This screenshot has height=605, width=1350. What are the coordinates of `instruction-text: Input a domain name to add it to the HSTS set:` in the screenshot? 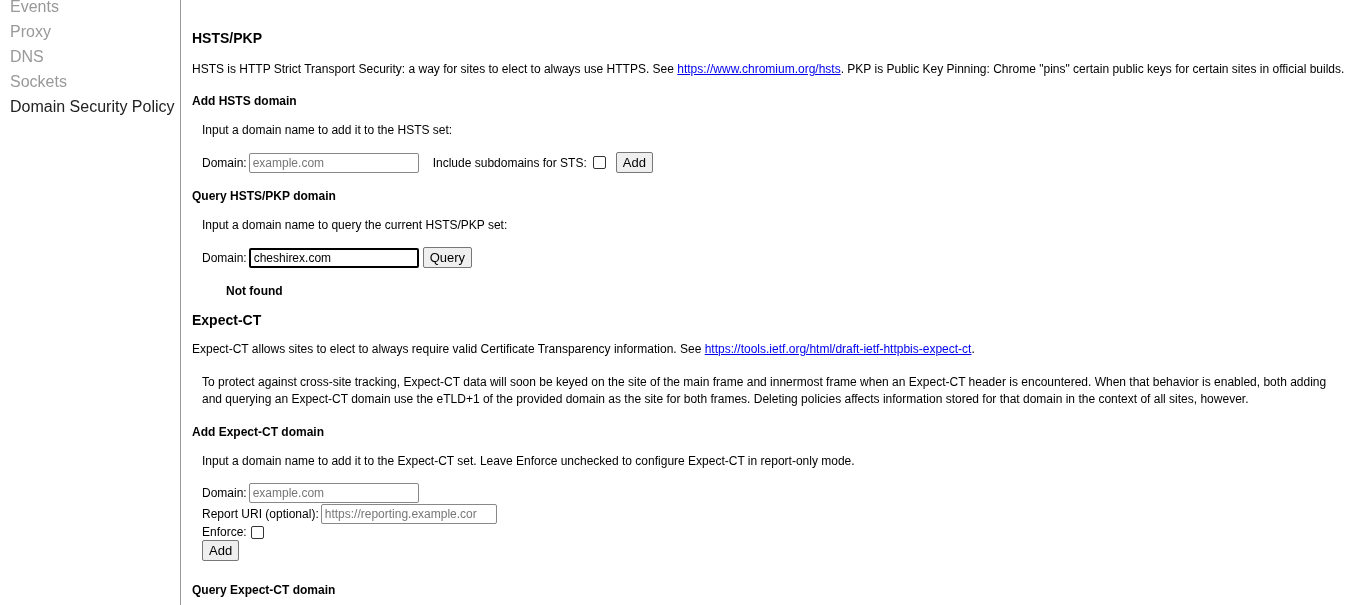 It's located at (328, 130).